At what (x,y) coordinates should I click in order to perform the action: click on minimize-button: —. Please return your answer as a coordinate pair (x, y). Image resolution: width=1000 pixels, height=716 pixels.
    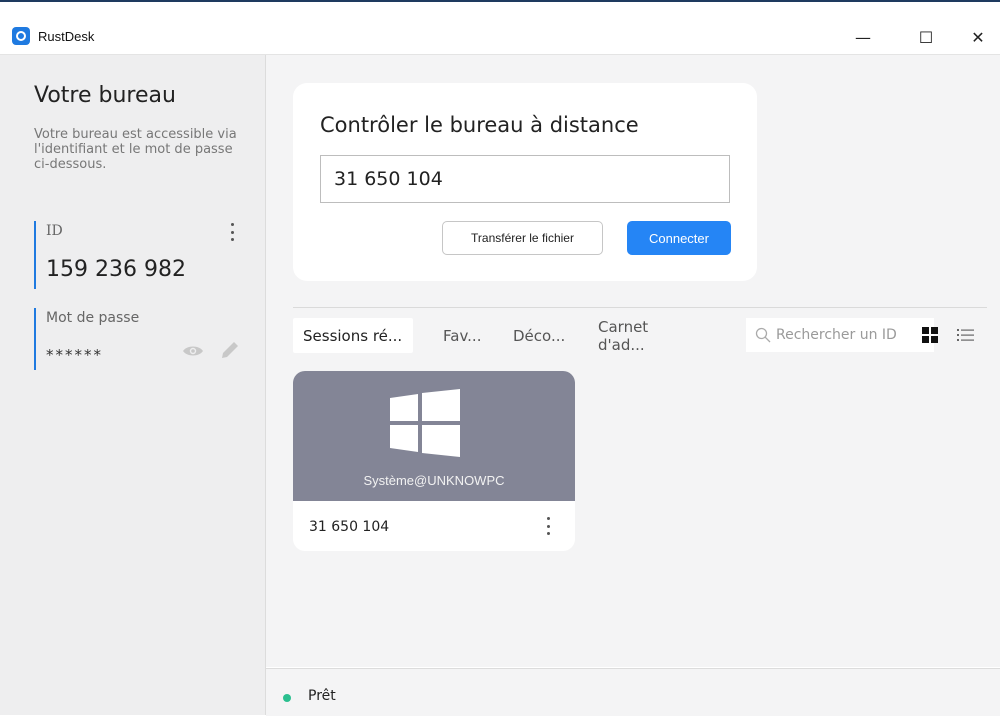
    Looking at the image, I should click on (863, 37).